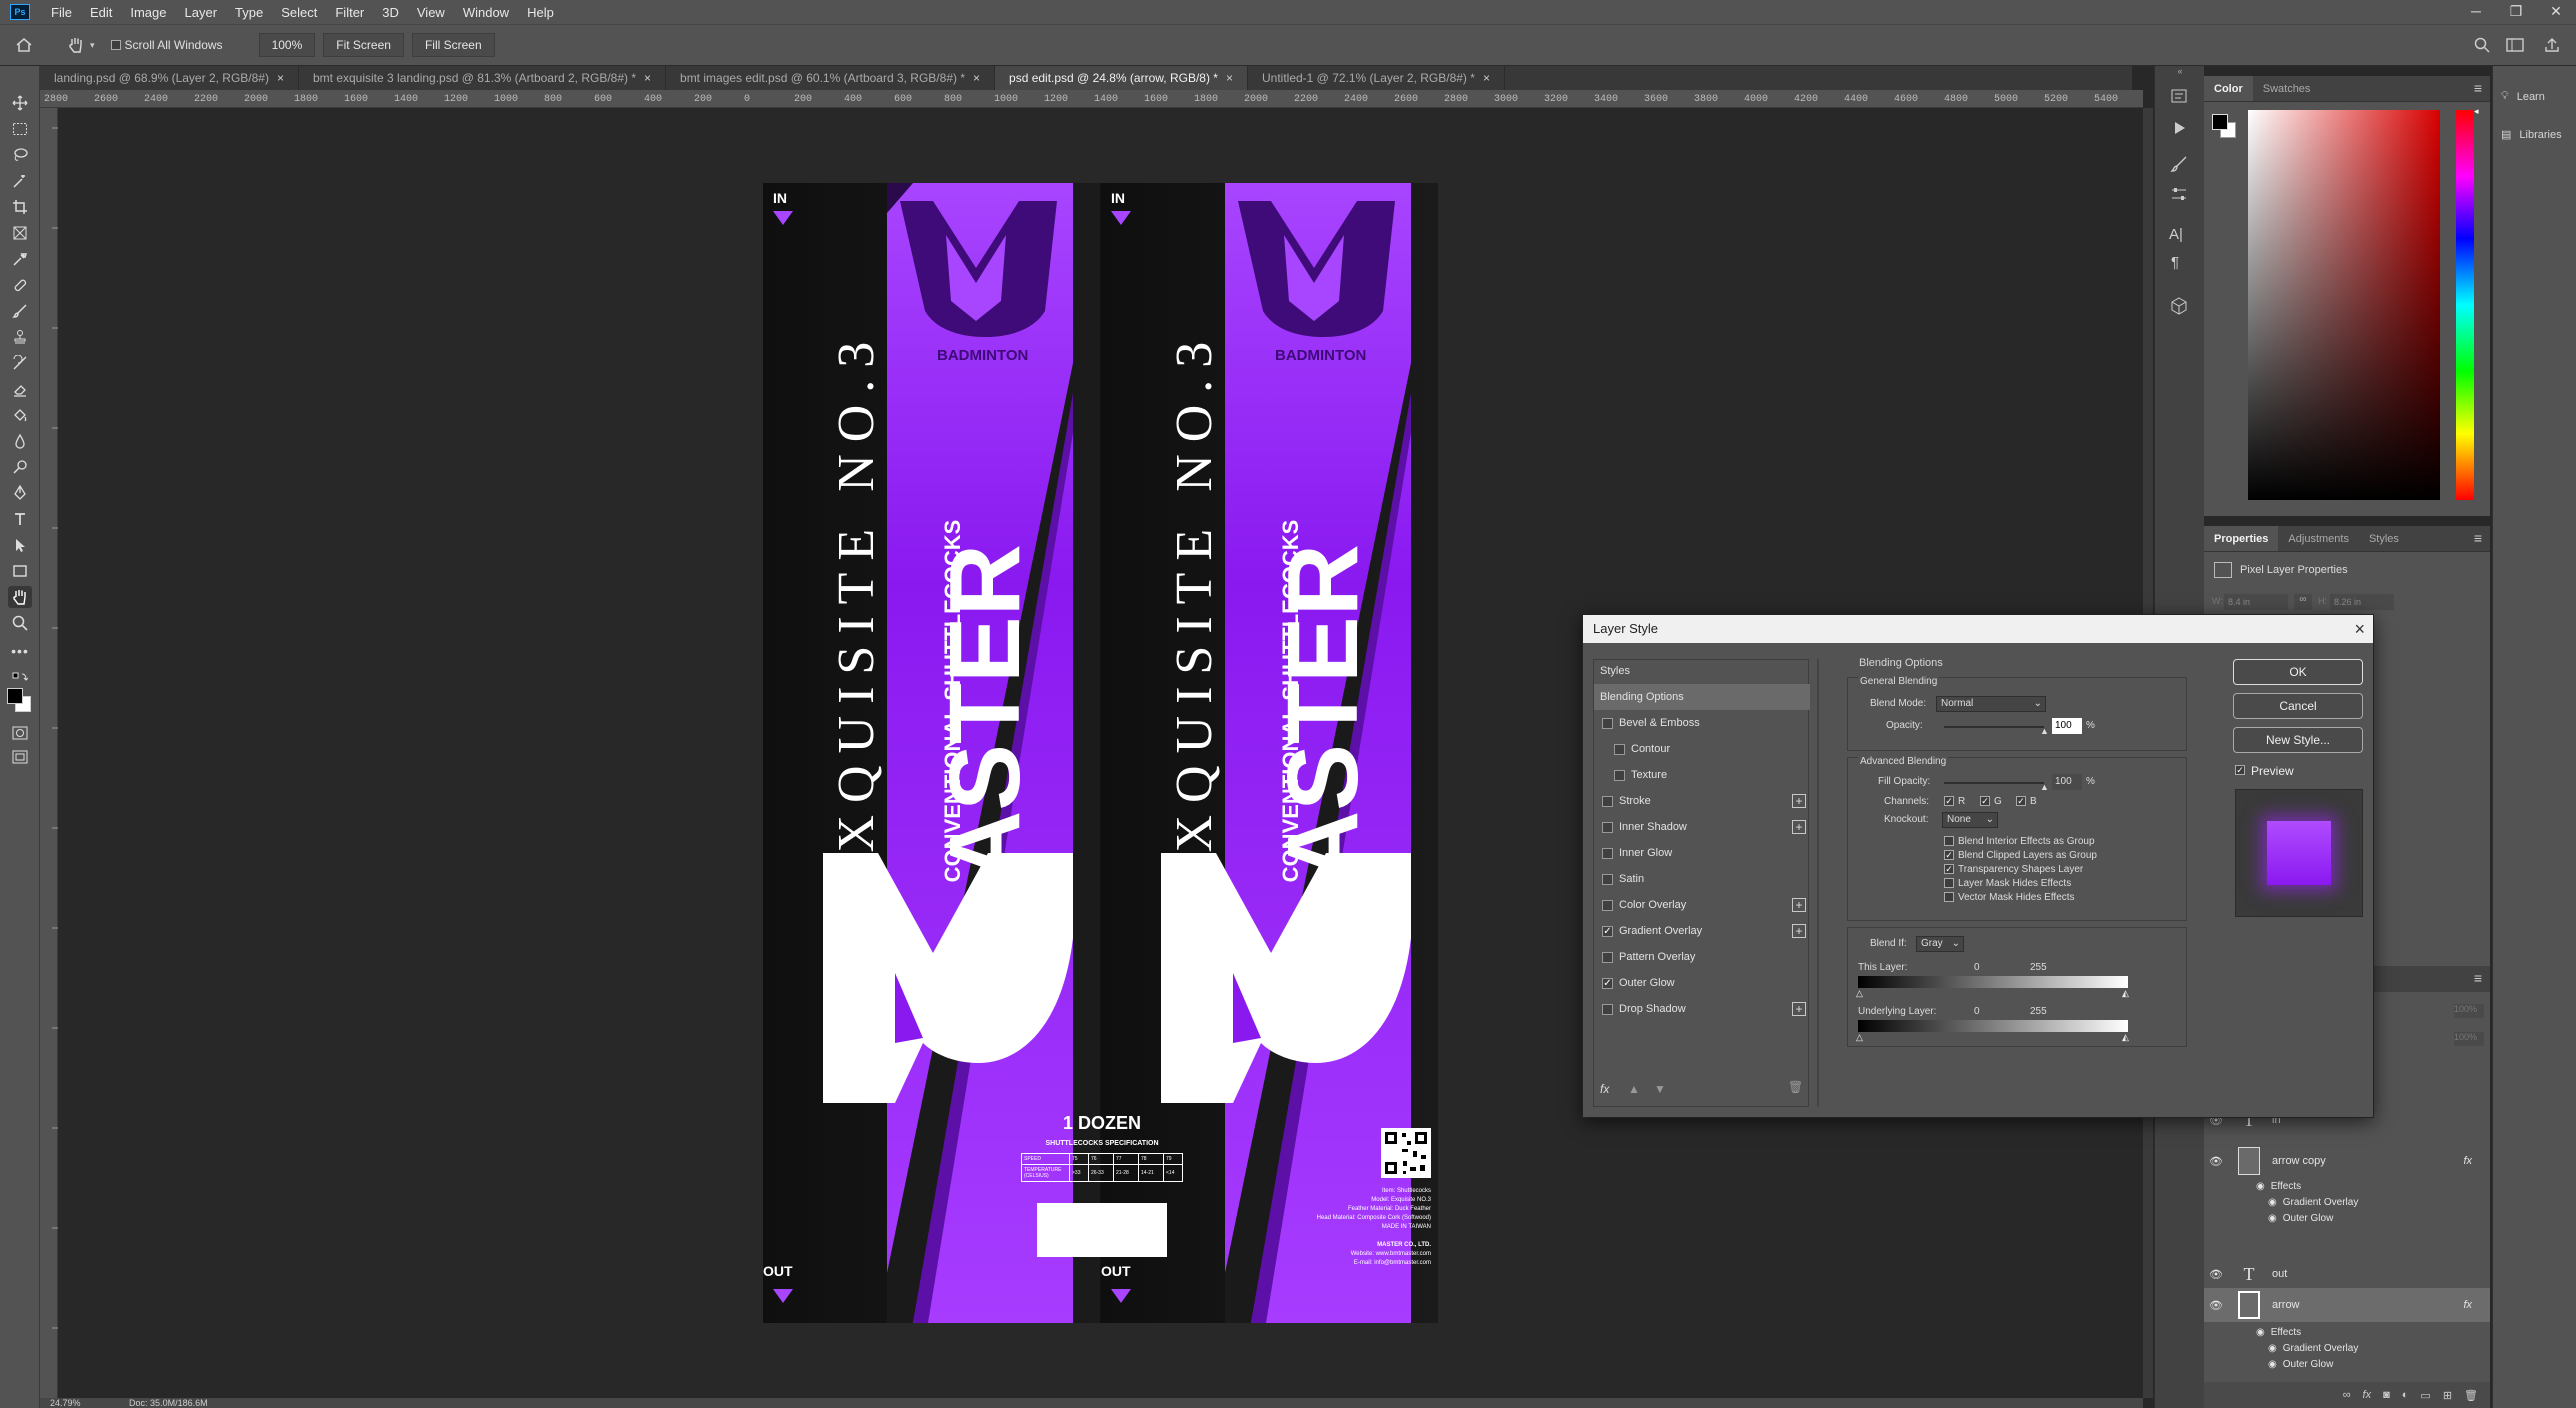  What do you see at coordinates (1702, 801) in the screenshot?
I see `style-row-stroke: Stroke +` at bounding box center [1702, 801].